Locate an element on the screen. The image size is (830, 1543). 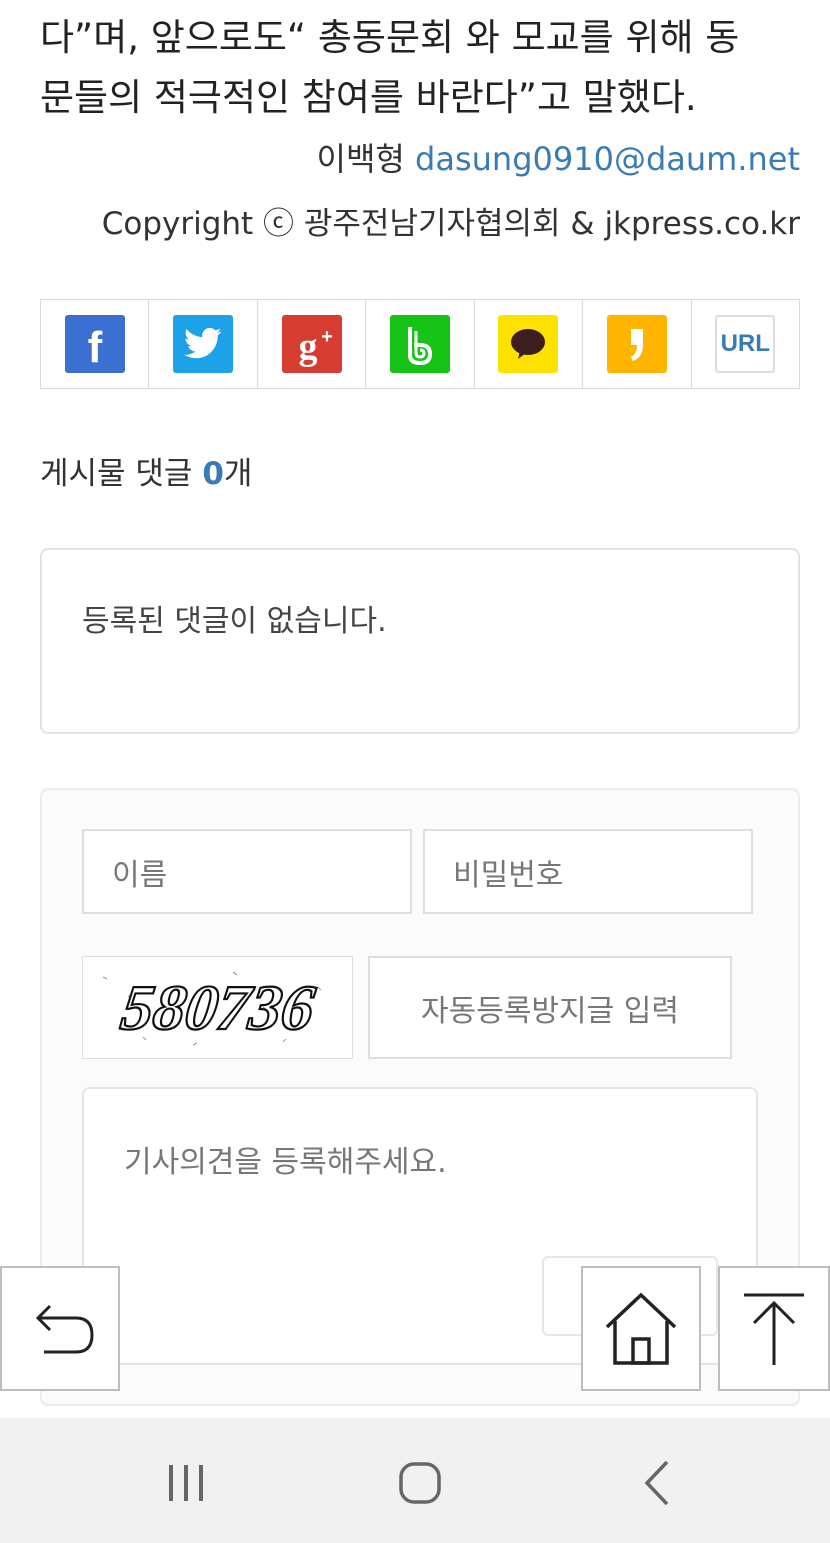
share-googleplus-button: g + is located at coordinates (312, 344).